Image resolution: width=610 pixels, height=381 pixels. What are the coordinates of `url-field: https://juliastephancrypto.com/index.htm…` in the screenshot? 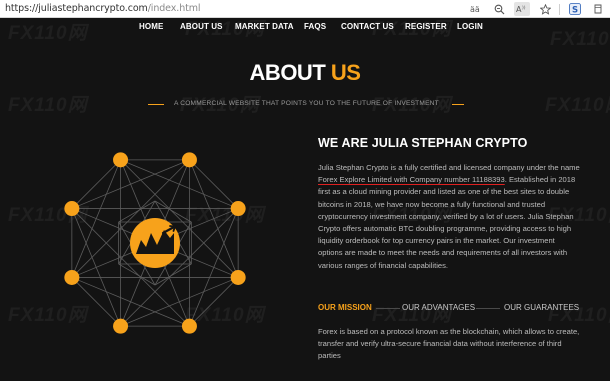 It's located at (100, 8).